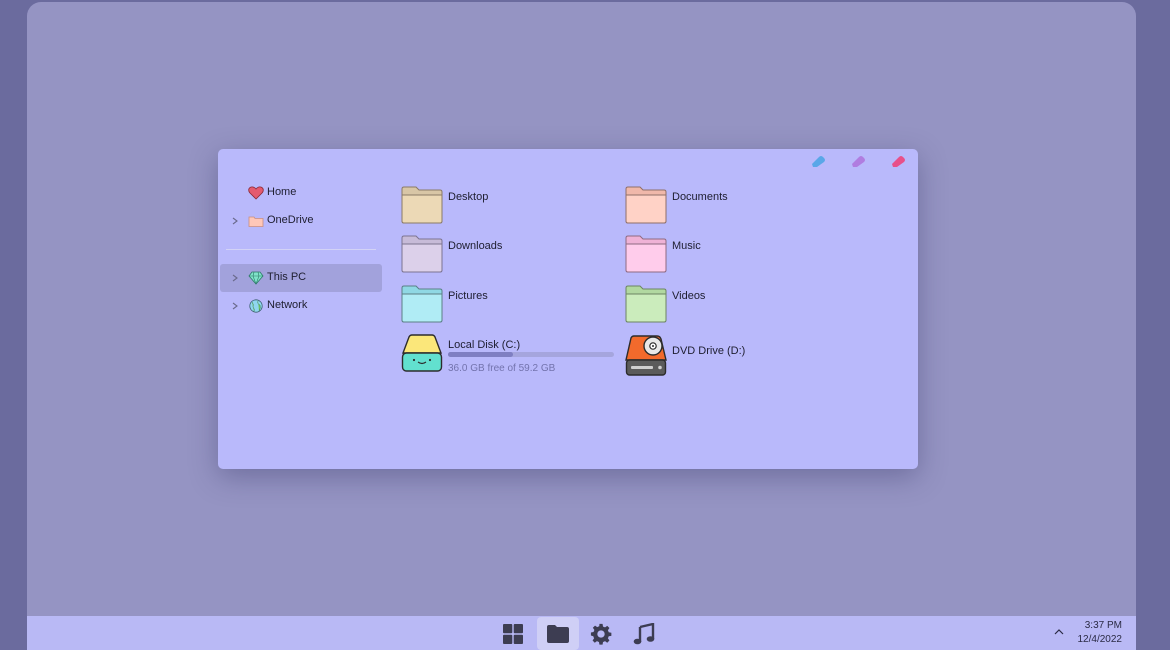  Describe the element at coordinates (735, 305) in the screenshot. I see `folder-videos: Videos` at that location.